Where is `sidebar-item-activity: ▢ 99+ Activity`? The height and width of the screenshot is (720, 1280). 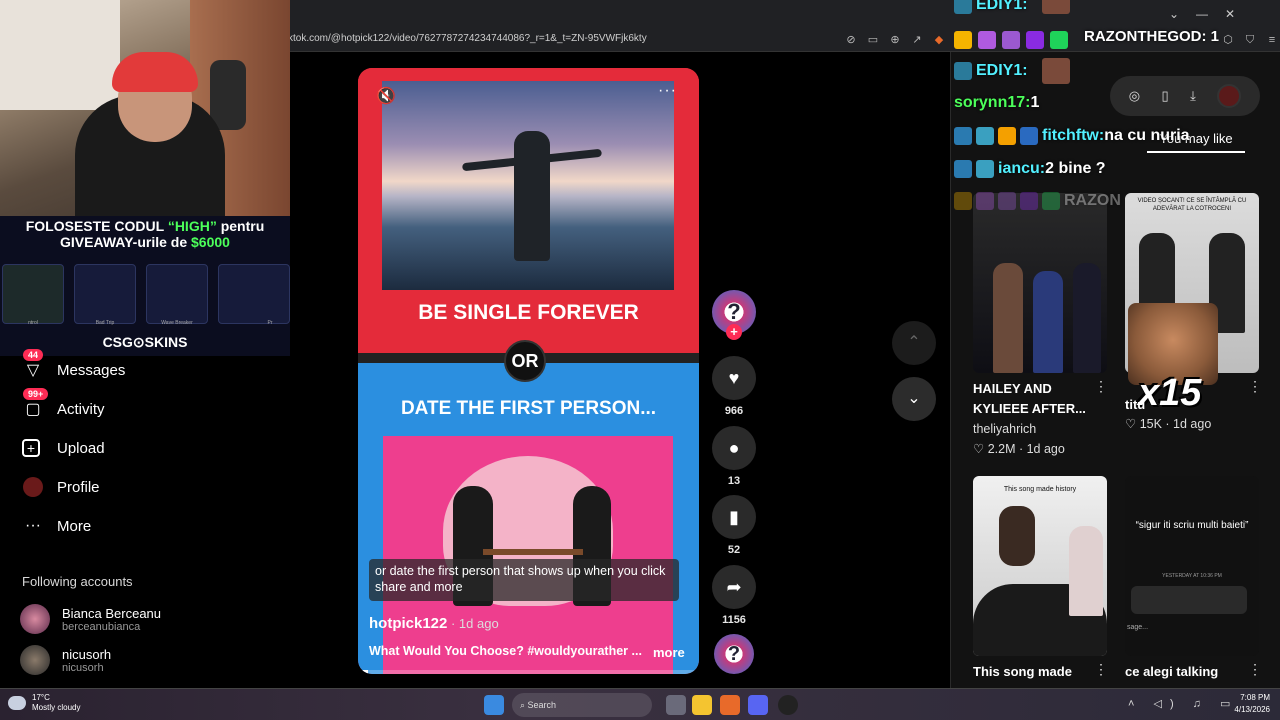 sidebar-item-activity: ▢ 99+ Activity is located at coordinates (63, 404).